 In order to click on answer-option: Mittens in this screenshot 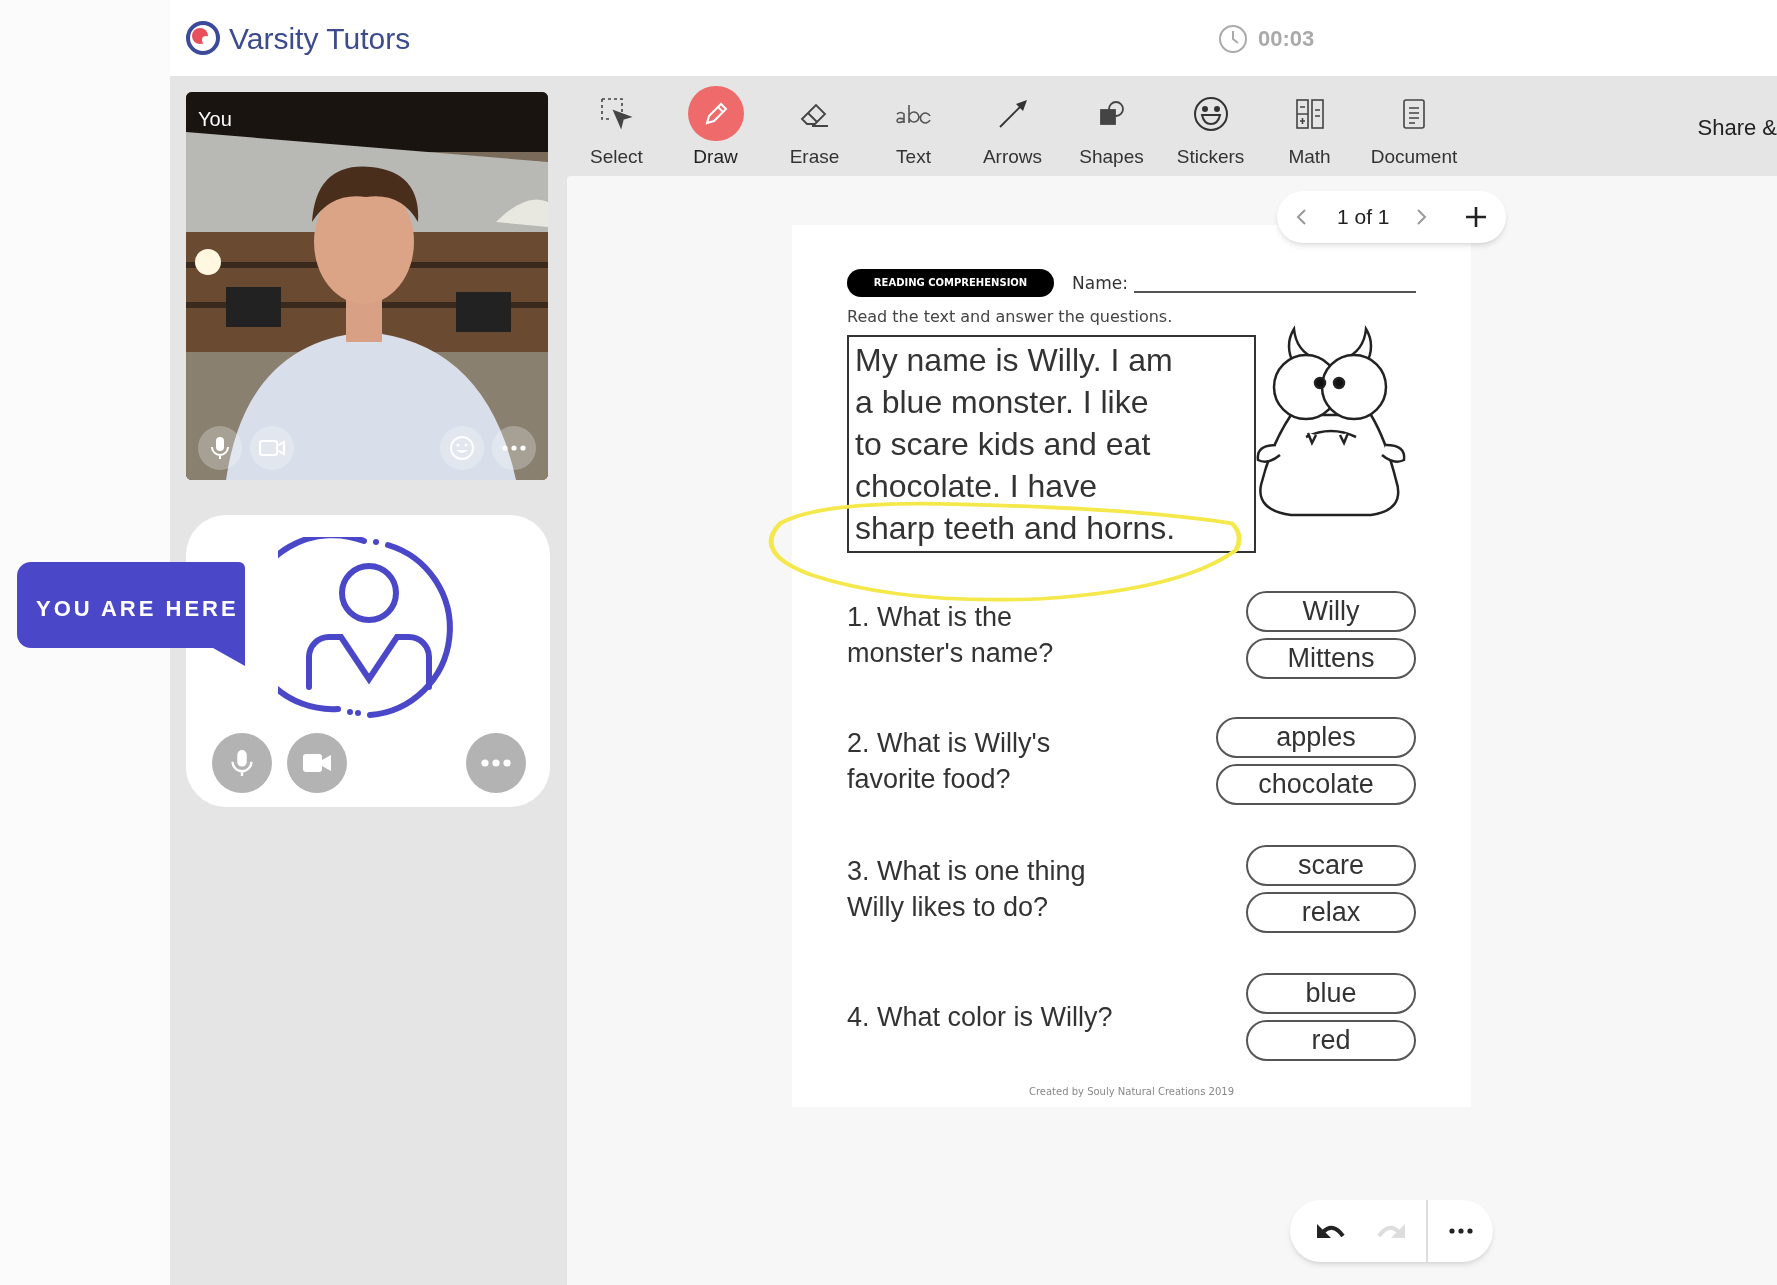, I will do `click(1331, 658)`.